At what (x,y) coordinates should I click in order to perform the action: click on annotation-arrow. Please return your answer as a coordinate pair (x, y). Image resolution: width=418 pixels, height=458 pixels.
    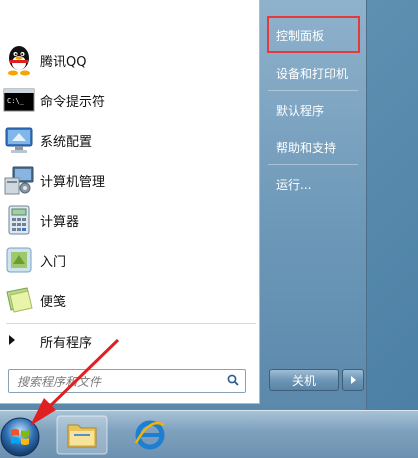
    Looking at the image, I should click on (75, 382).